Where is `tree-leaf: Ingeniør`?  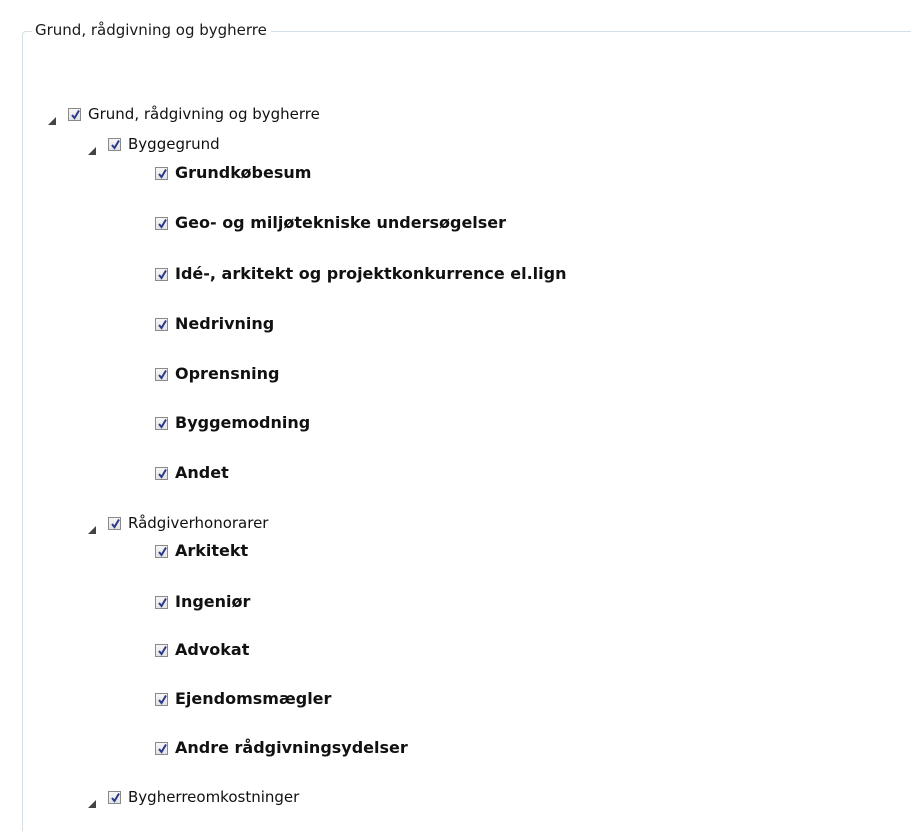 tree-leaf: Ingeniør is located at coordinates (202, 602).